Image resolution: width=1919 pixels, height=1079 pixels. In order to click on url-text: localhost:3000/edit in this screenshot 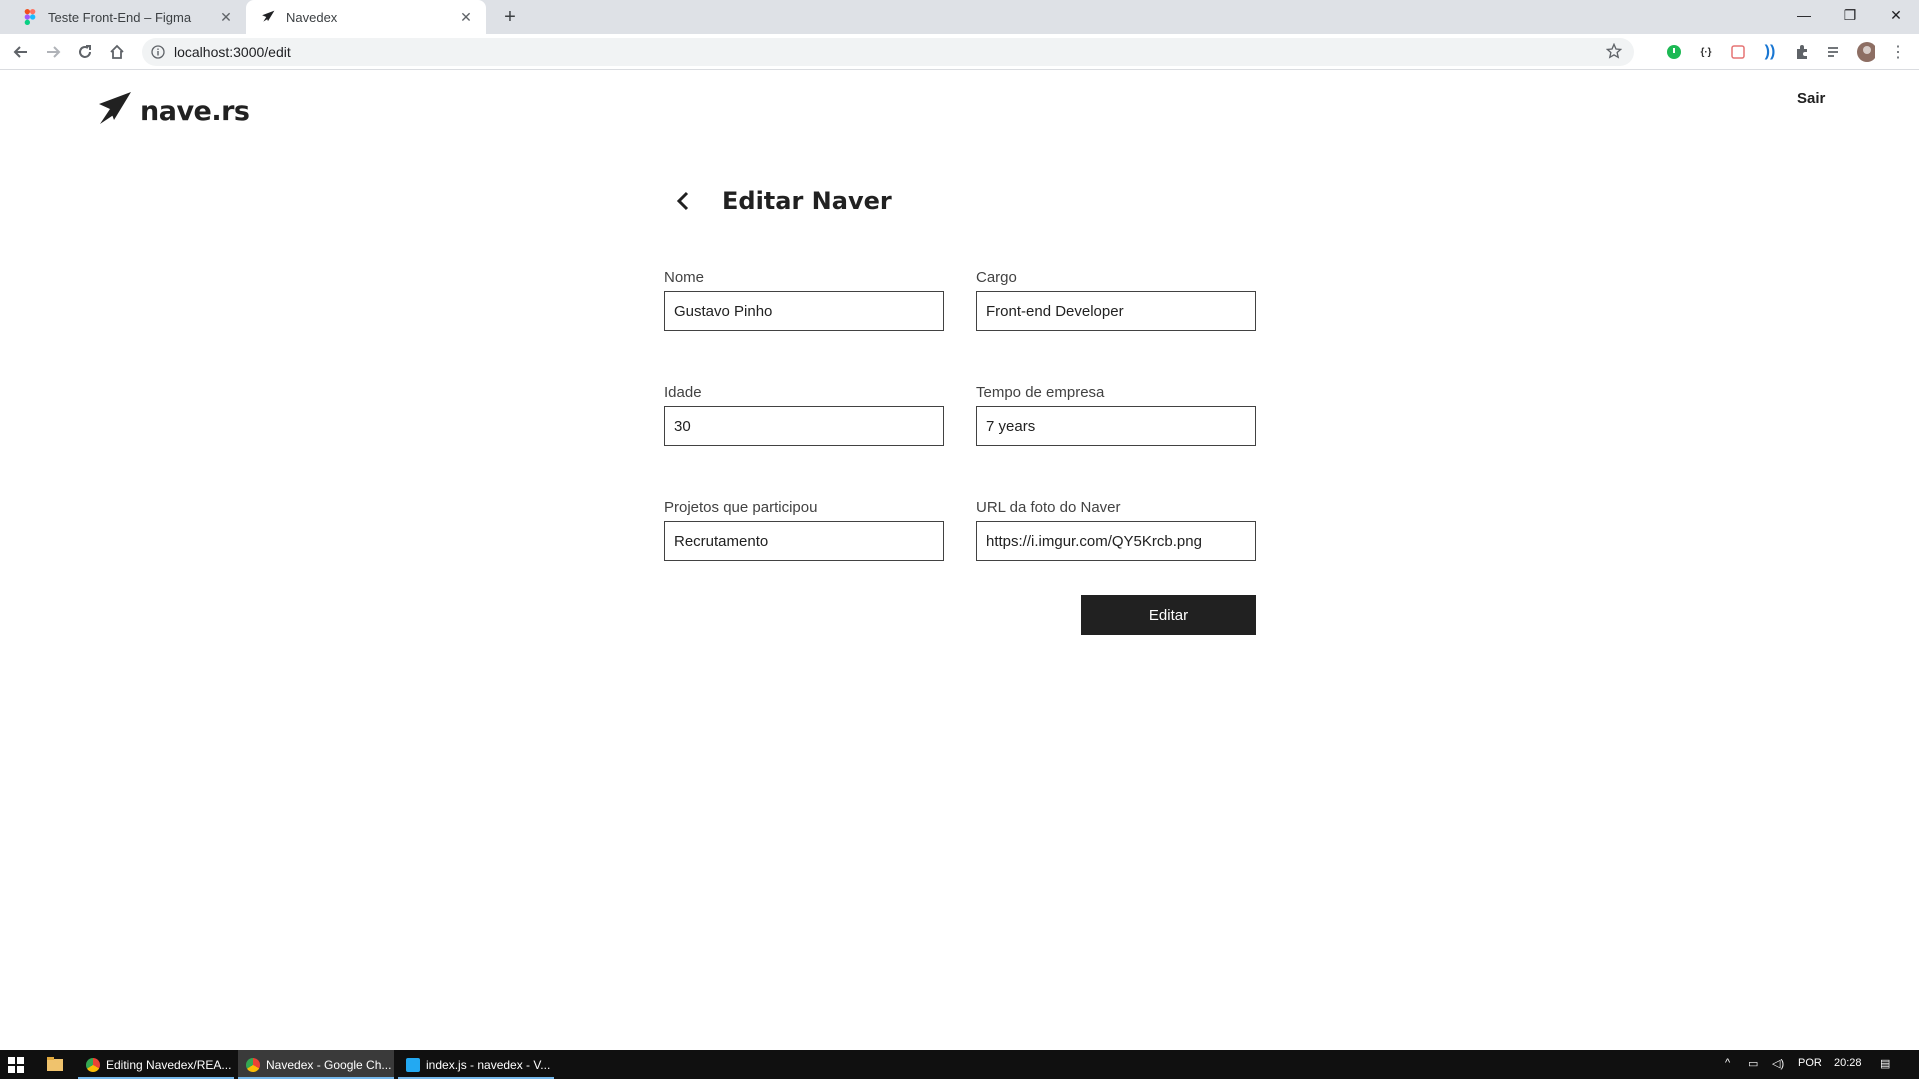, I will do `click(232, 52)`.